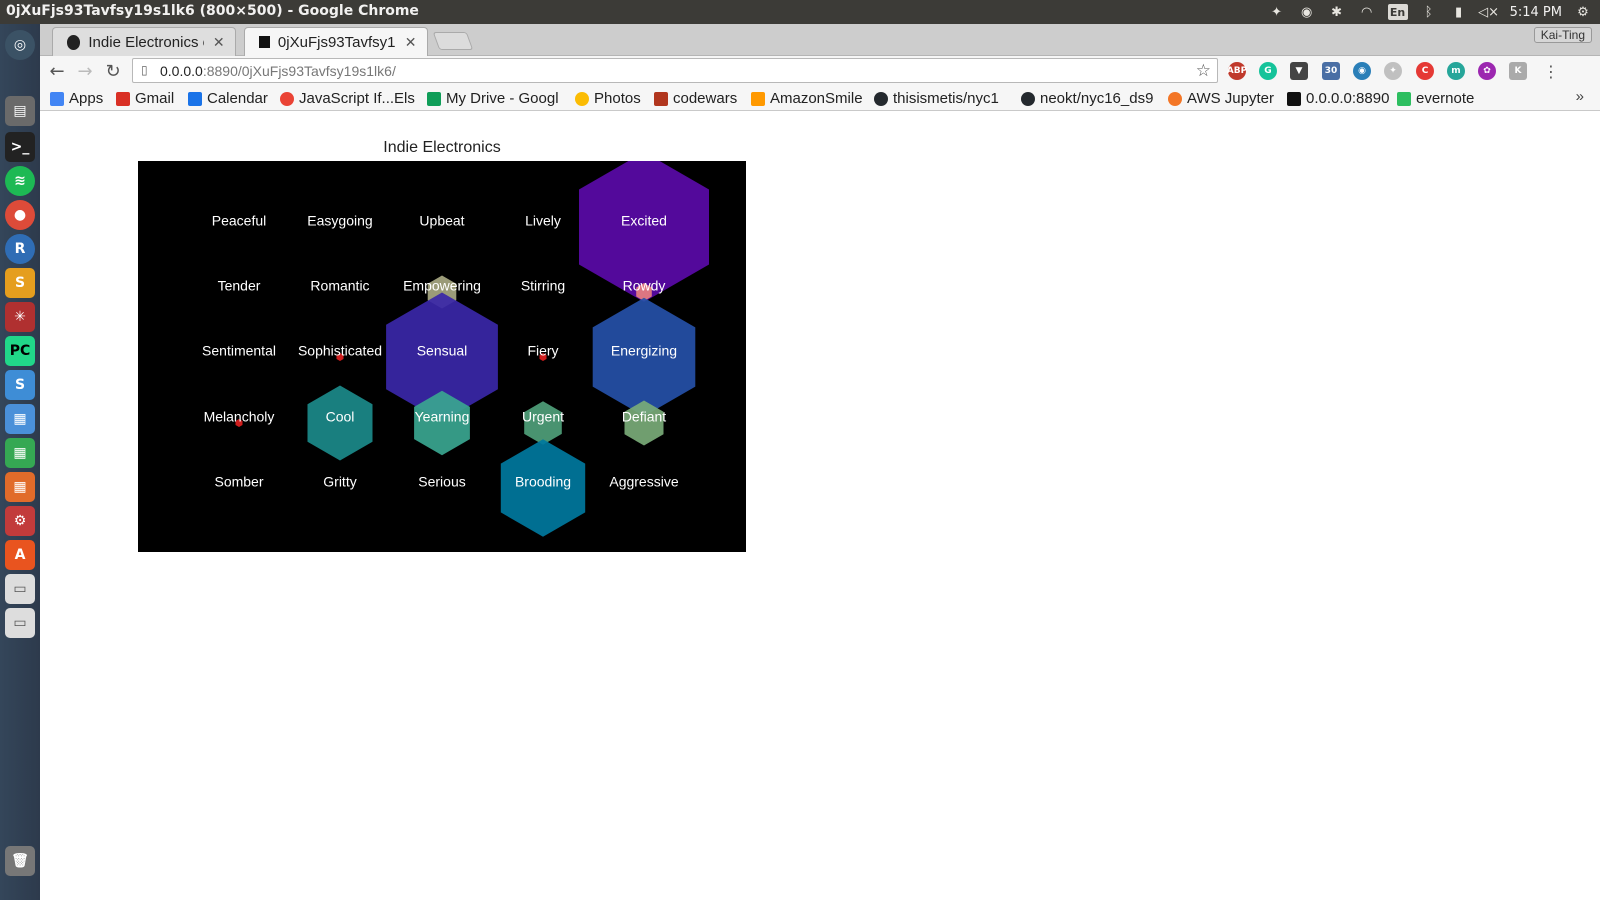  I want to click on bookmark-aws-jupyter: AWS Jupyter, so click(1221, 98).